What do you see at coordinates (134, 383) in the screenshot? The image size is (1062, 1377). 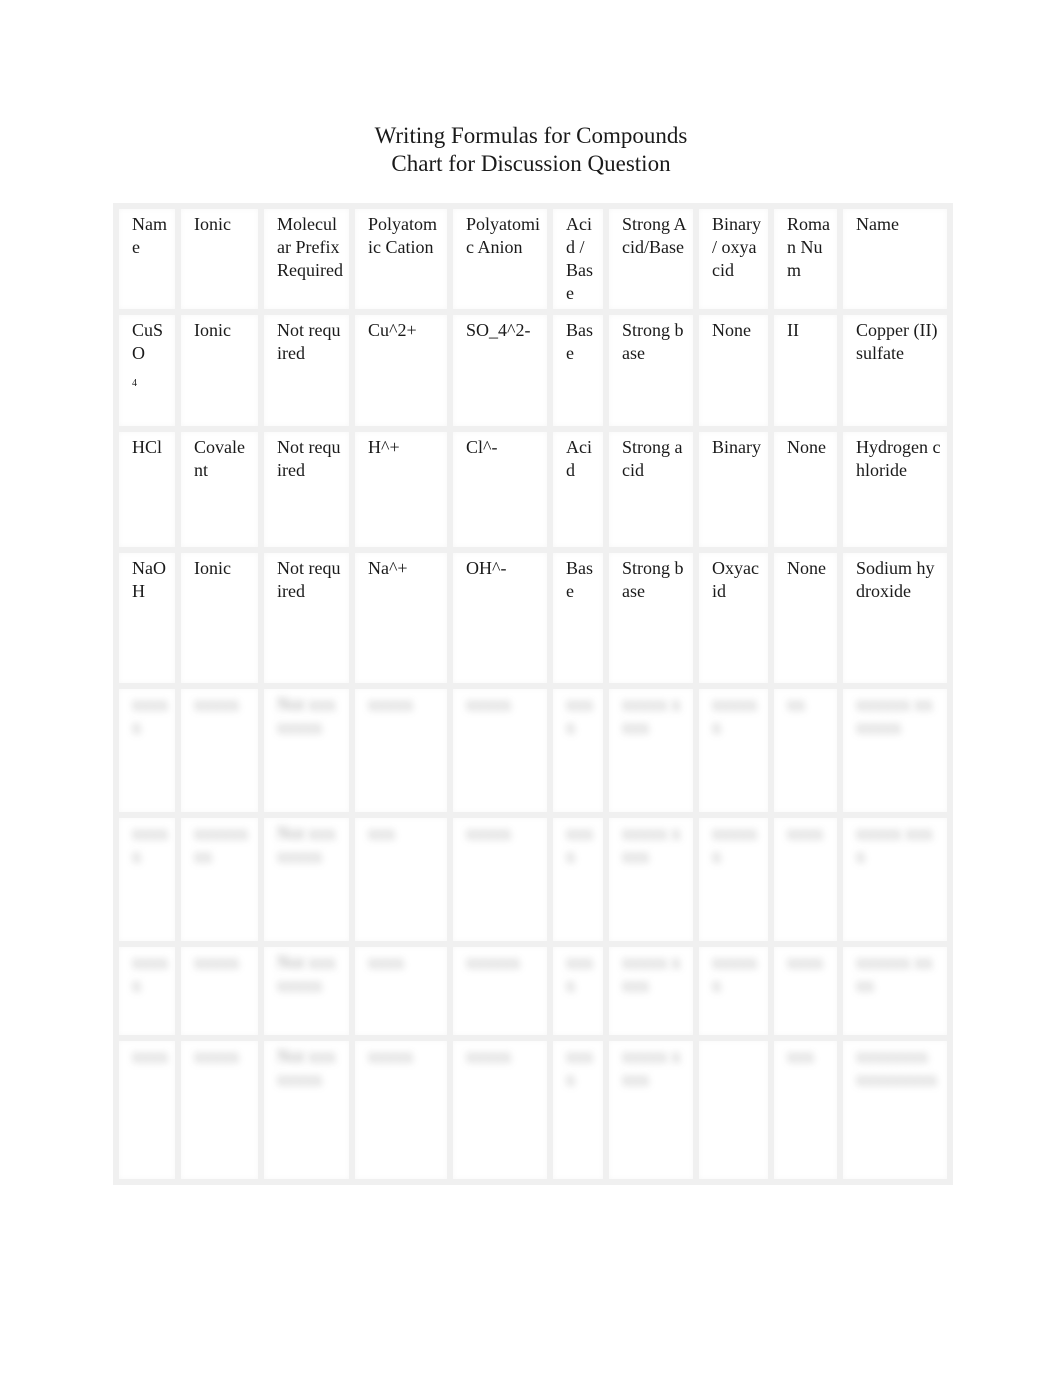 I see `formula-subscript: 4` at bounding box center [134, 383].